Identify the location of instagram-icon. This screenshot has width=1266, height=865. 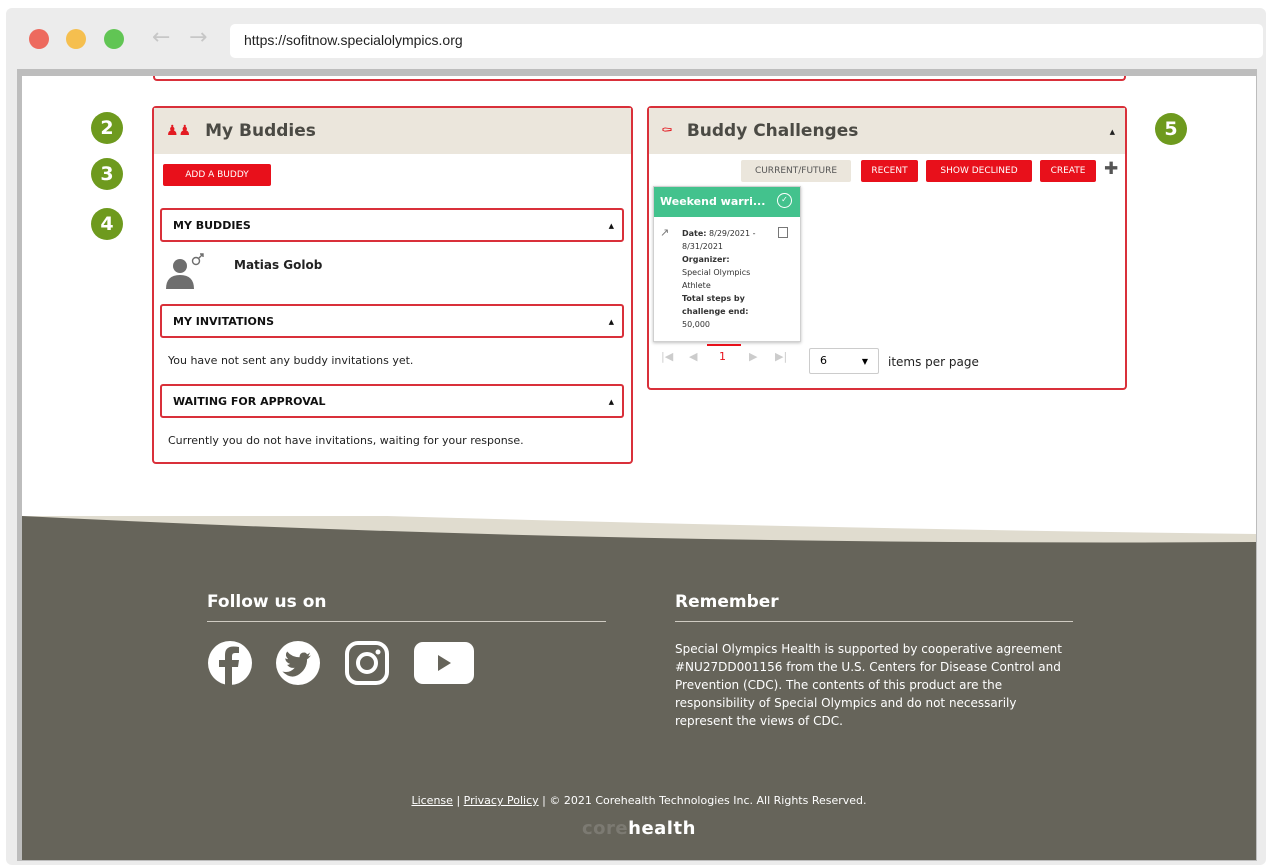
(367, 663).